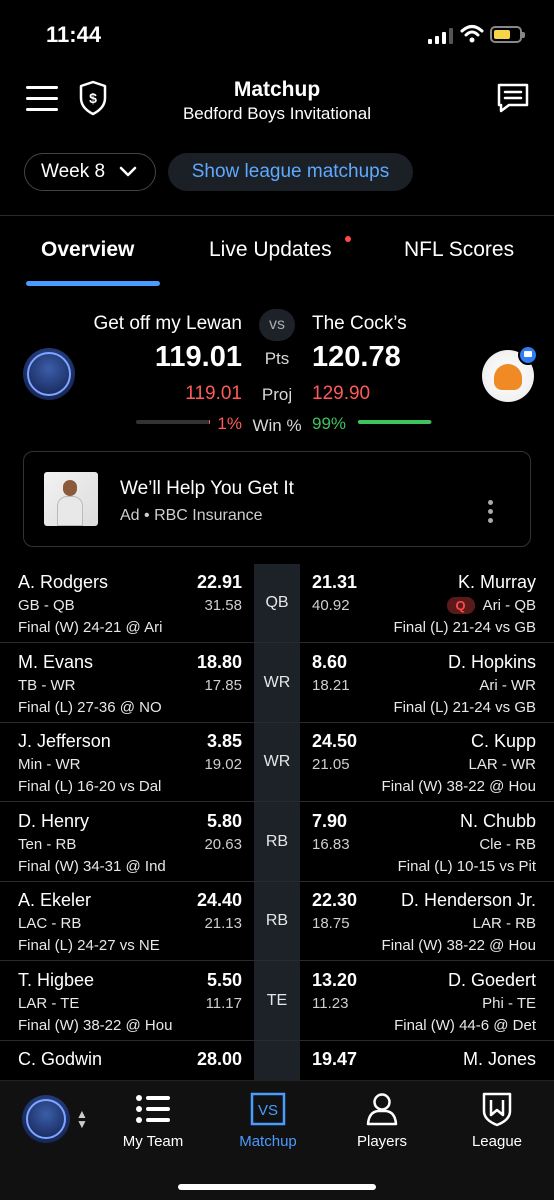  What do you see at coordinates (219, 1059) in the screenshot?
I see `player-score-left: 28.00` at bounding box center [219, 1059].